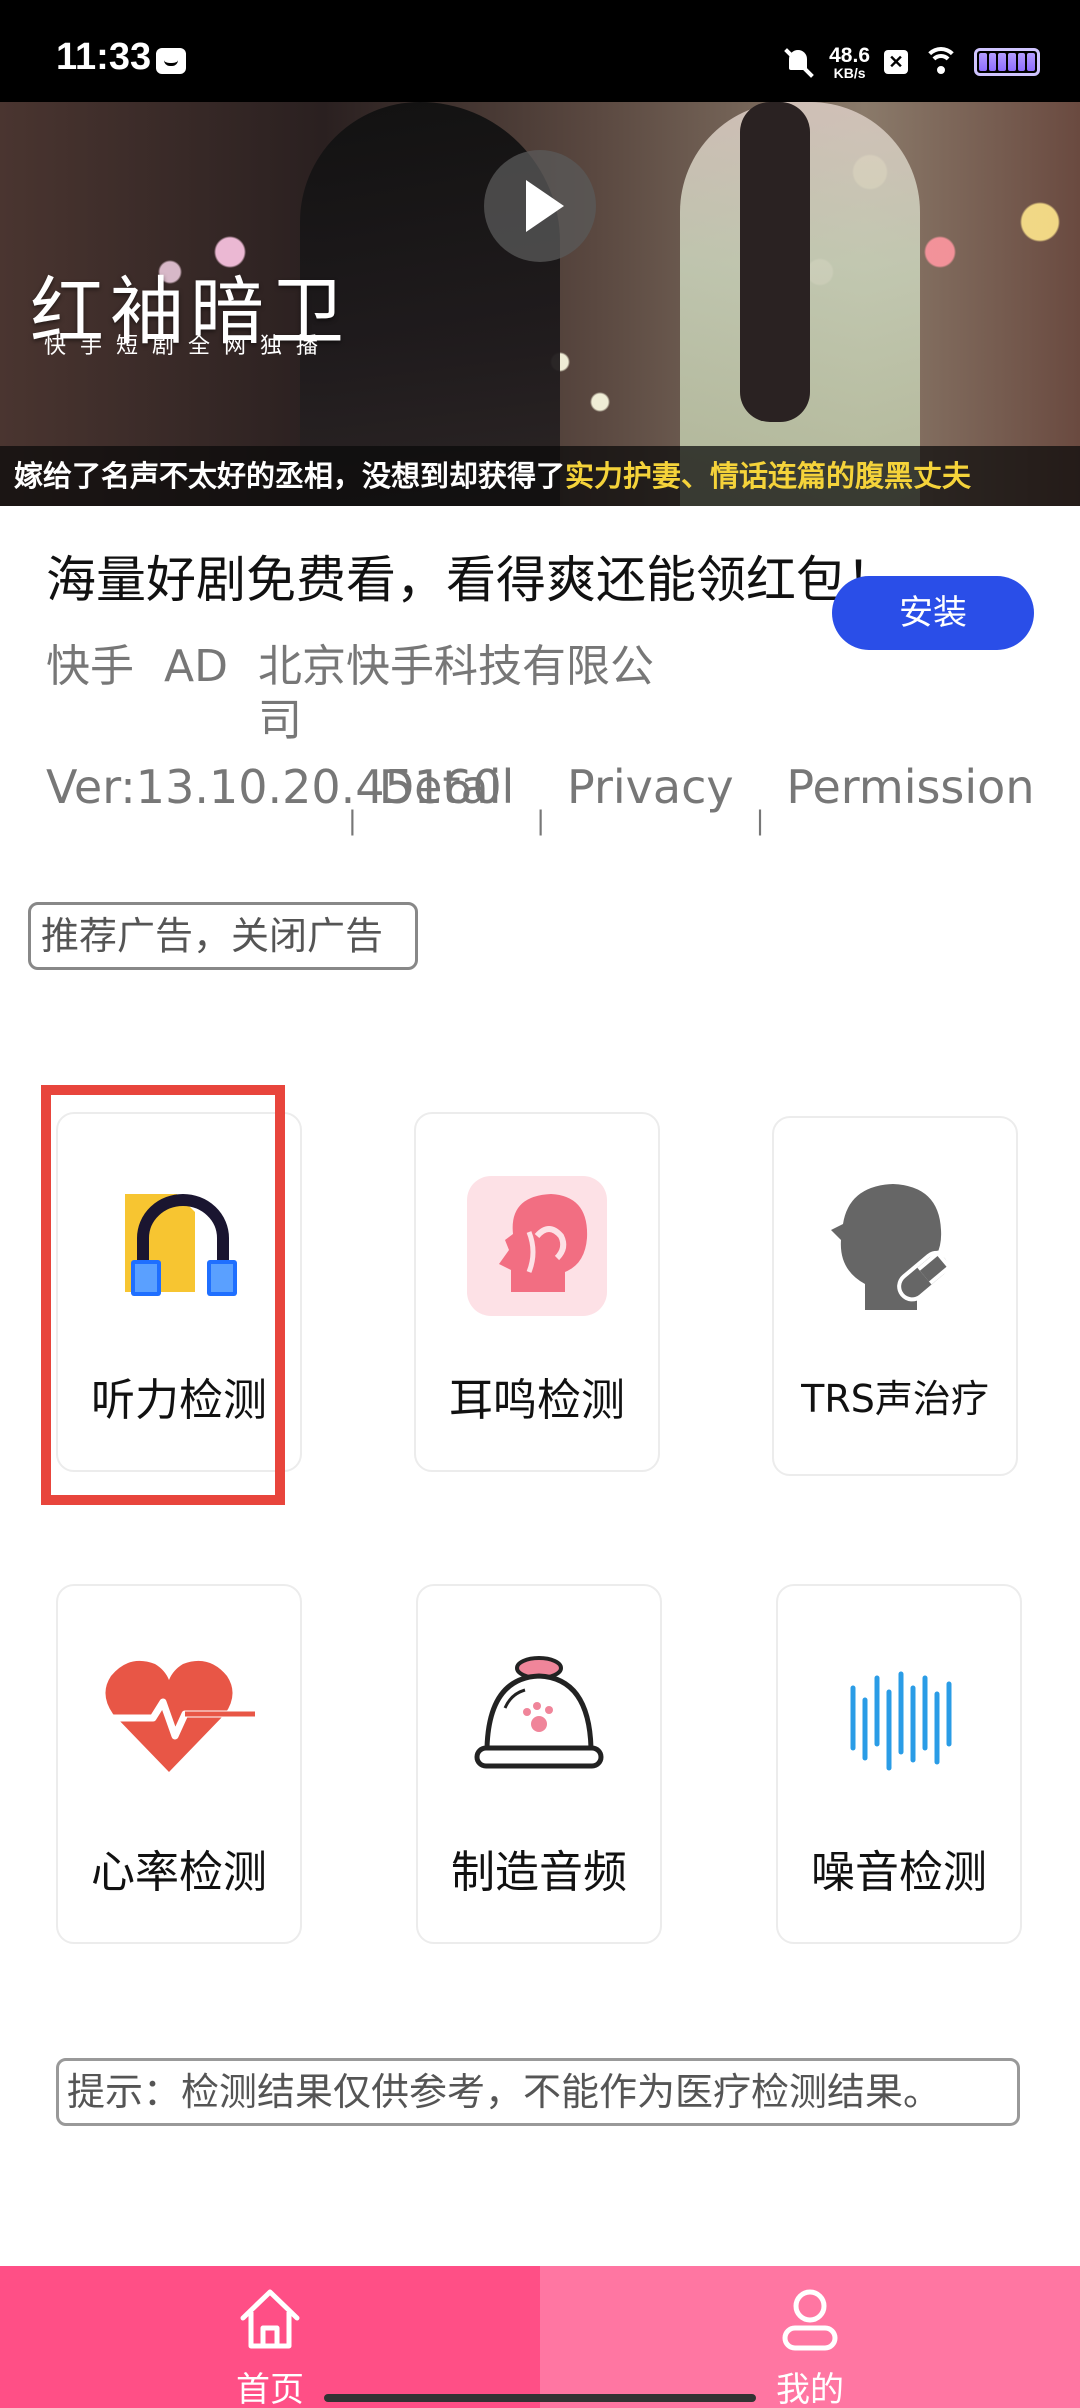 This screenshot has width=1080, height=2408. Describe the element at coordinates (537, 1246) in the screenshot. I see `tinnitus-icon` at that location.